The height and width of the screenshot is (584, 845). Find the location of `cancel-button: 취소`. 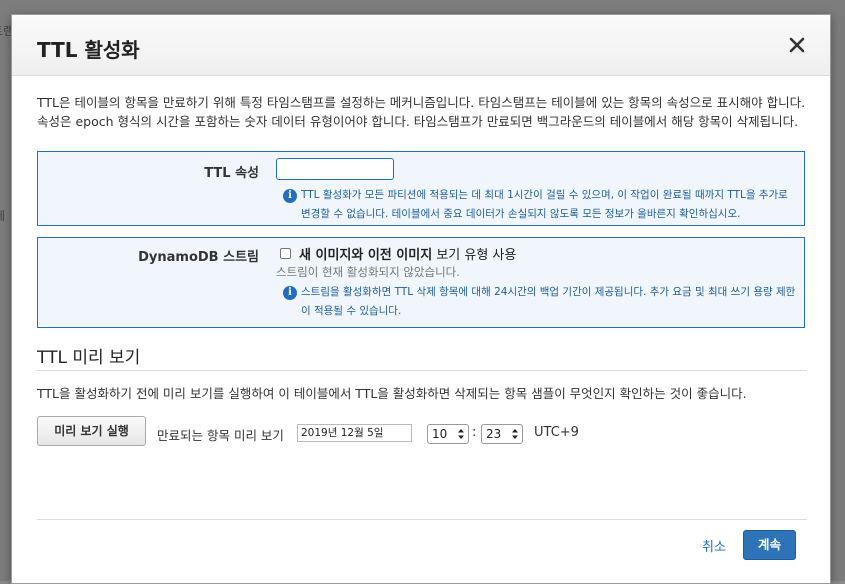

cancel-button: 취소 is located at coordinates (714, 545).